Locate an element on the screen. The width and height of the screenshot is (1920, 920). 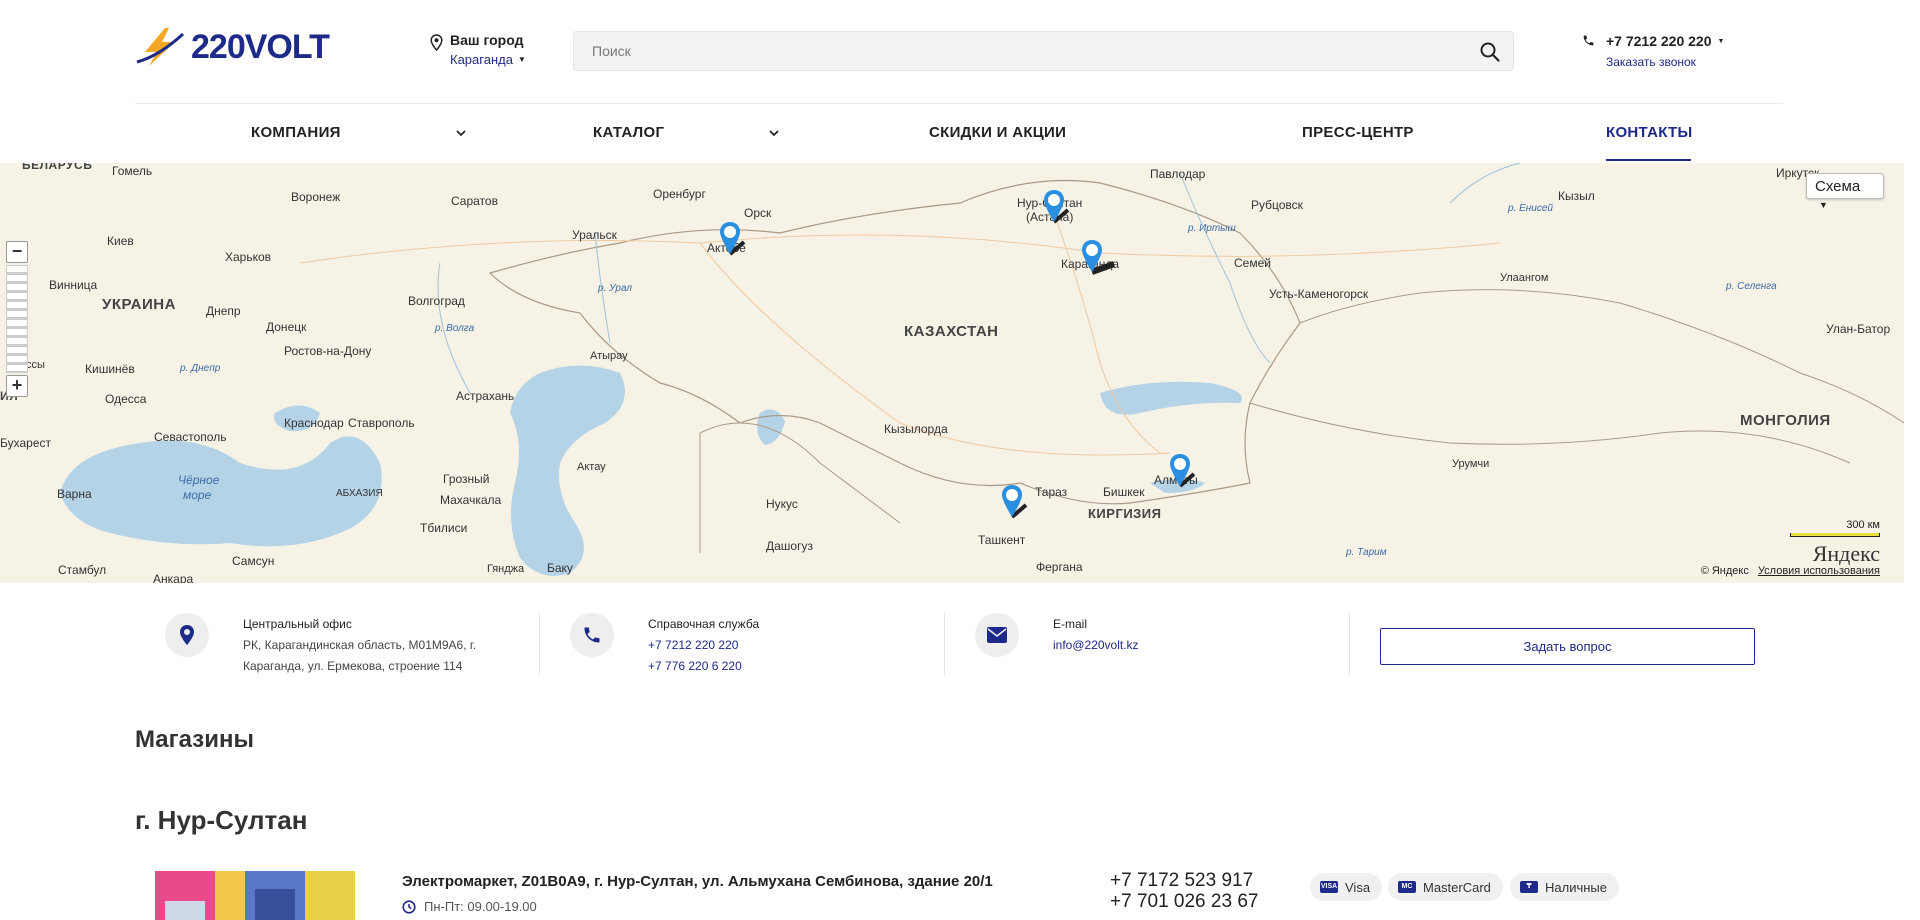
store-hours: Пн-Пт: 09.00-19.00 is located at coordinates (469, 906).